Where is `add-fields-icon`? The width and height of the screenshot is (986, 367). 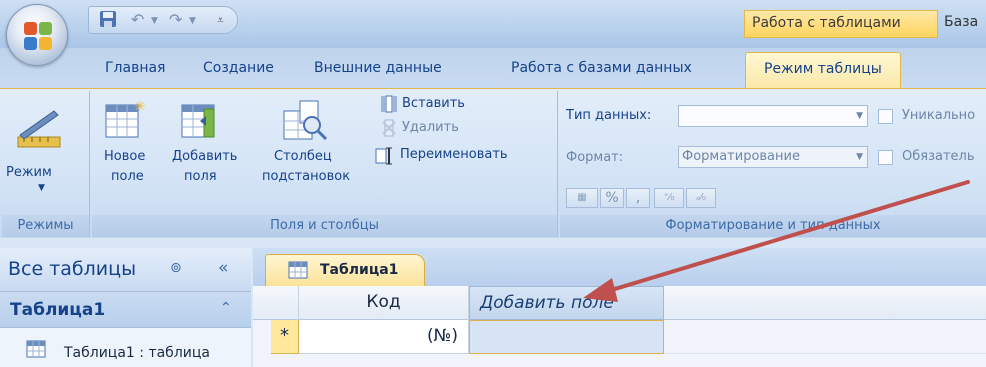 add-fields-icon is located at coordinates (201, 122).